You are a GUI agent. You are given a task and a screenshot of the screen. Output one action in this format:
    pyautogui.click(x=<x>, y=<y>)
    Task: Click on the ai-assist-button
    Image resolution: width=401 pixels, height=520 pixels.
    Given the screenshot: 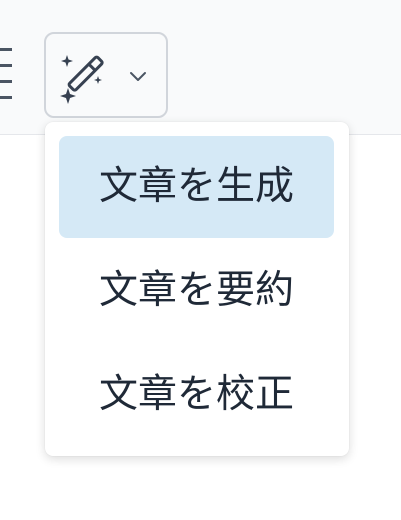 What is the action you would take?
    pyautogui.click(x=106, y=75)
    